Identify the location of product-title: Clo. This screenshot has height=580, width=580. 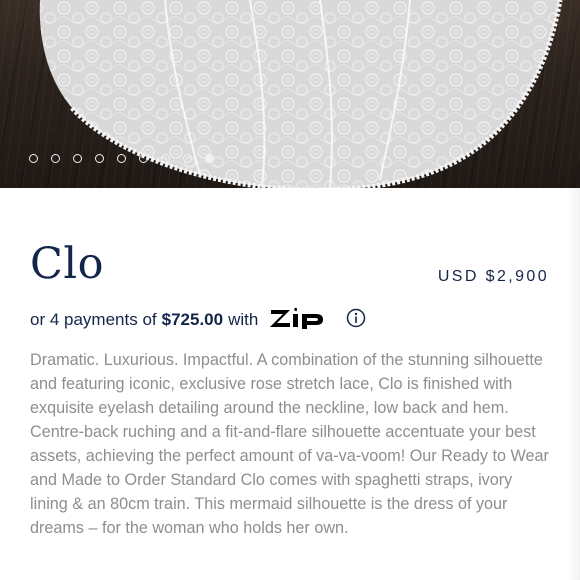
(67, 264).